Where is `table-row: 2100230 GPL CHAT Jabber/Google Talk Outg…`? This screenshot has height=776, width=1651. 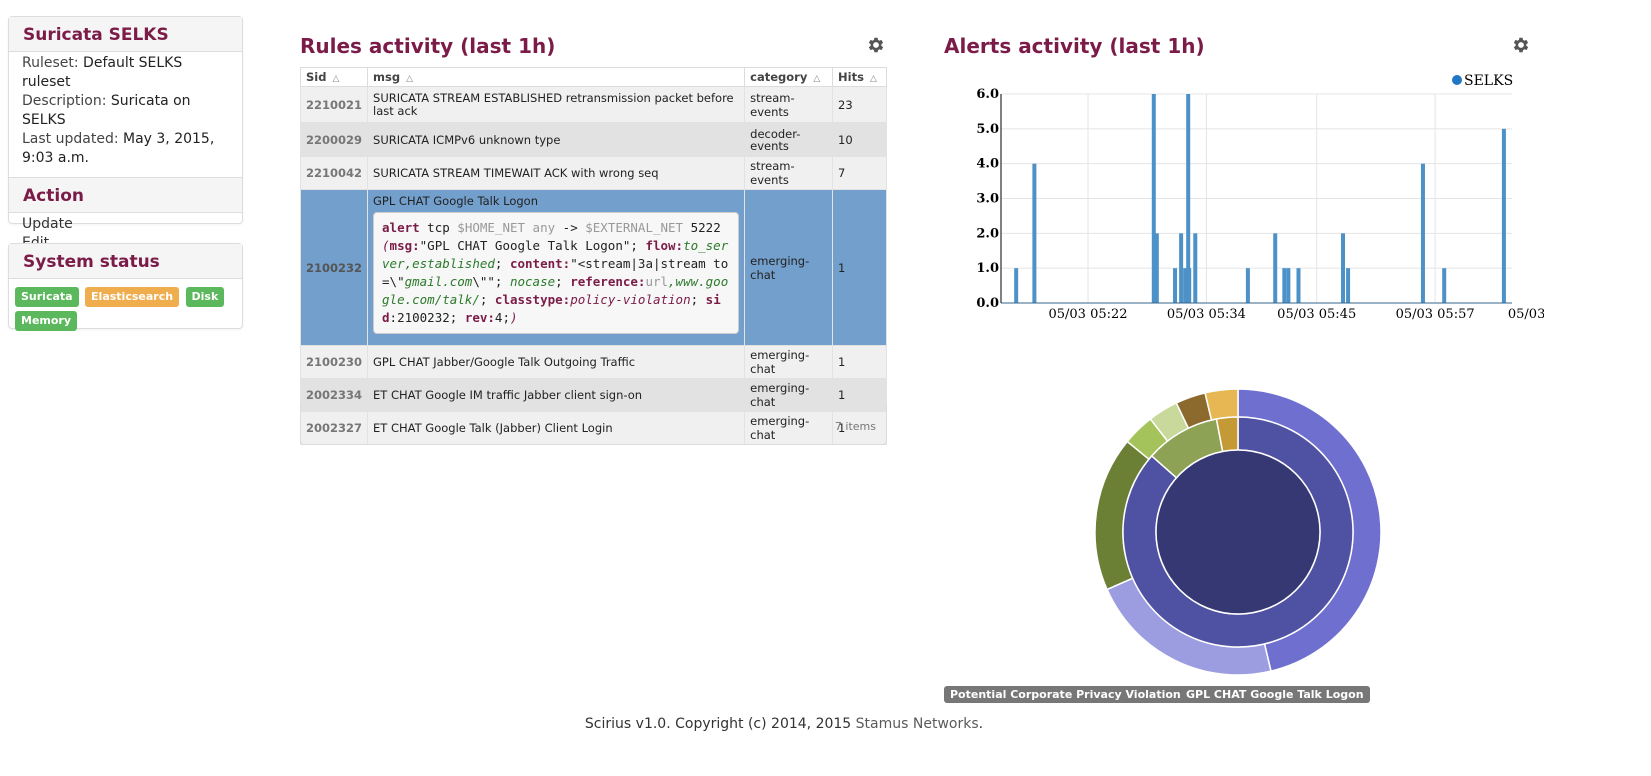 table-row: 2100230 GPL CHAT Jabber/Google Talk Outg… is located at coordinates (593, 362).